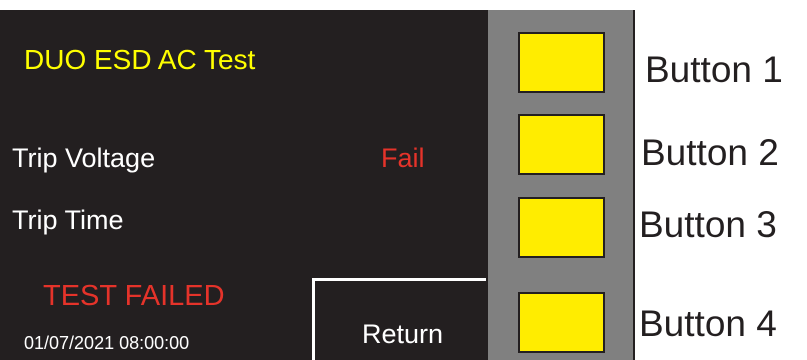 The height and width of the screenshot is (360, 807). I want to click on return-label: Return, so click(403, 334).